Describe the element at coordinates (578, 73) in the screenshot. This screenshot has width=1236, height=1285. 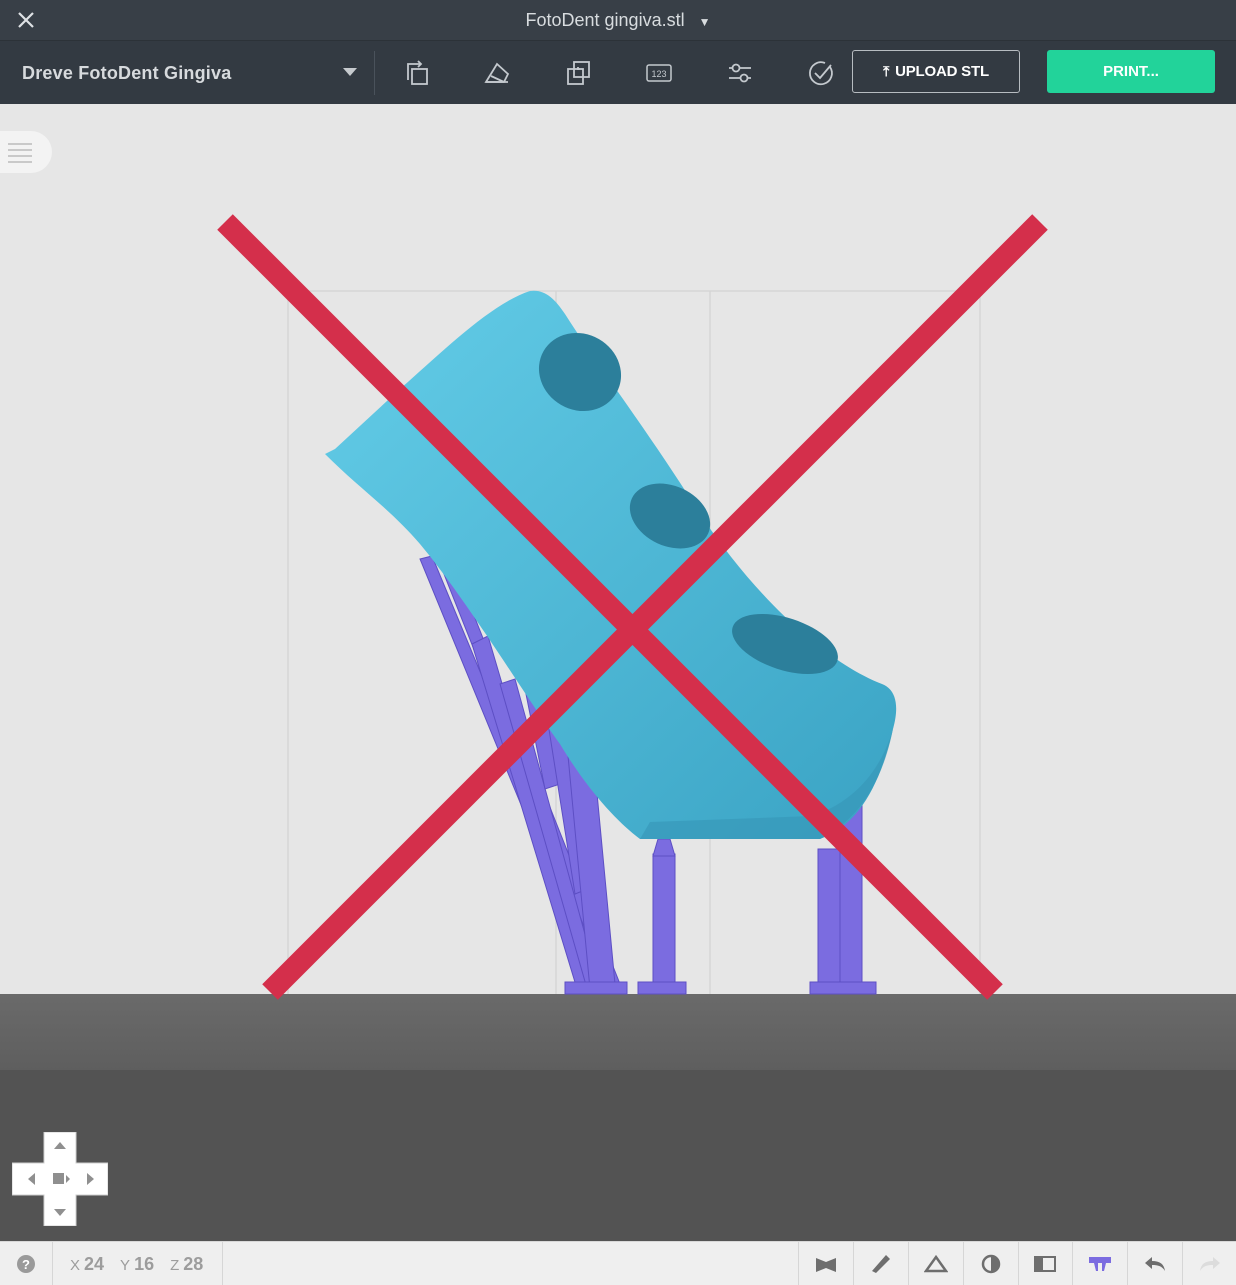
I see `layout-icon` at that location.